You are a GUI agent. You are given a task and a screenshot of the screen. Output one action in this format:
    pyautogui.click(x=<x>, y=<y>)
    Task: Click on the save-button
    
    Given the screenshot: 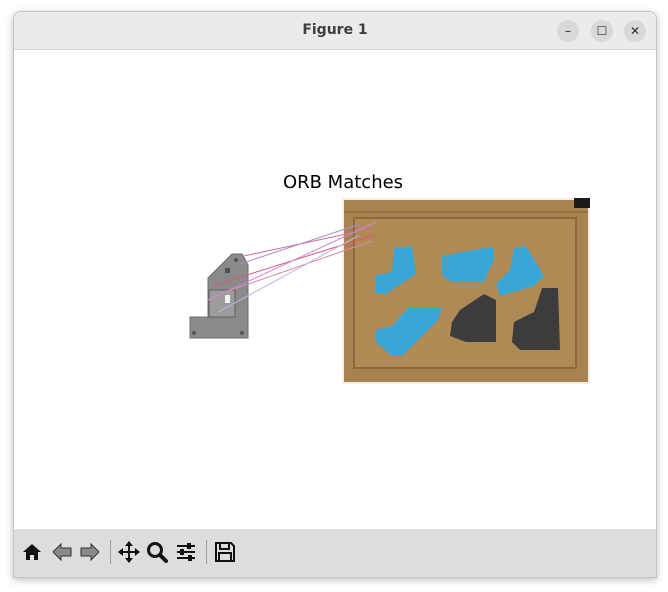 What is the action you would take?
    pyautogui.click(x=225, y=552)
    